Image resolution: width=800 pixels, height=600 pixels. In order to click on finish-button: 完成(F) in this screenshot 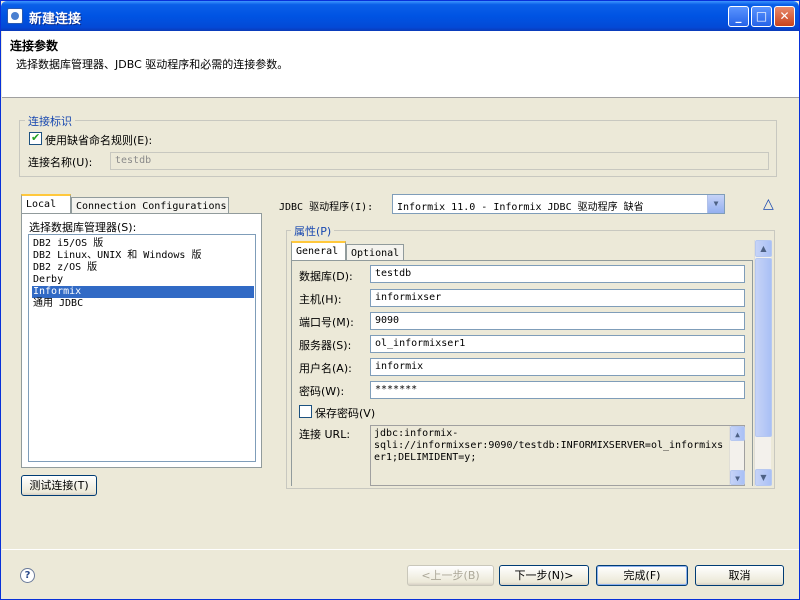, I will do `click(642, 575)`.